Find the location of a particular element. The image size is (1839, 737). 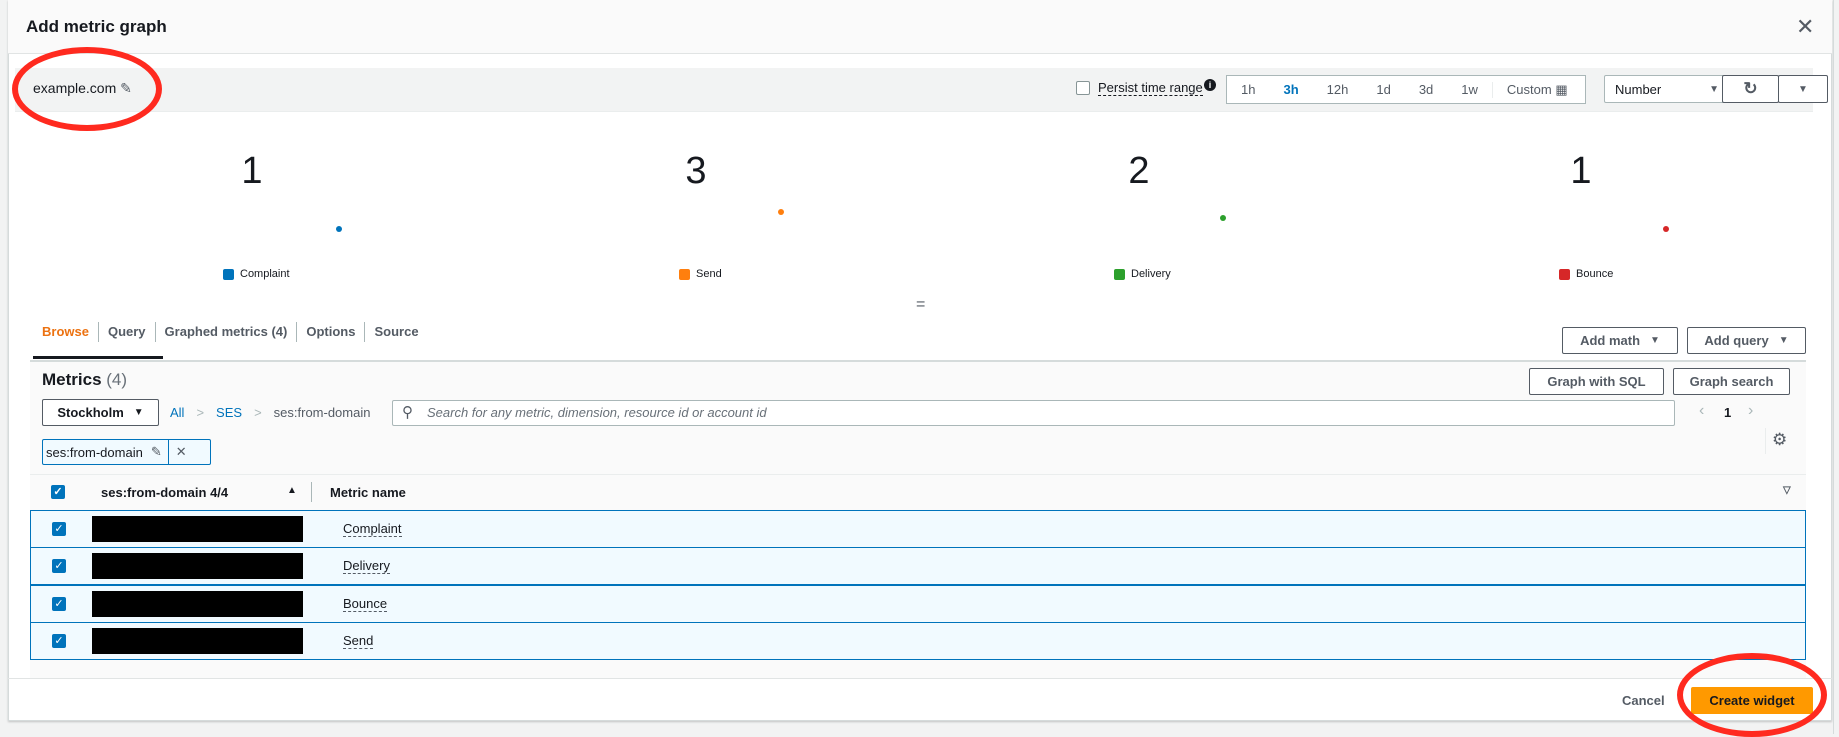

table-row: ✓ Bounce is located at coordinates (918, 604).